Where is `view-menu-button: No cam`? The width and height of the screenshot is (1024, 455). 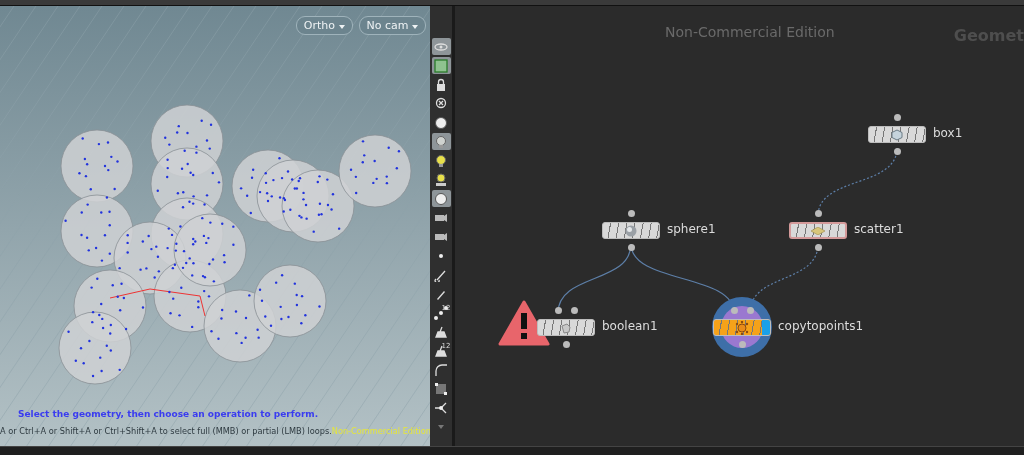
view-menu-button: No cam is located at coordinates (392, 25).